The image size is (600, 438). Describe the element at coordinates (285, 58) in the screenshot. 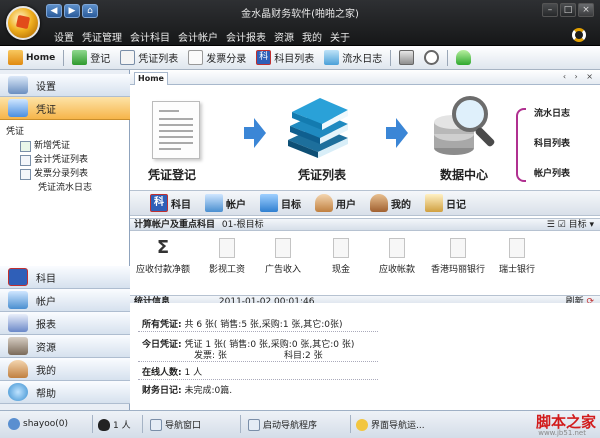

I see `toolbar-subject-list-button: 科 科目列表` at that location.